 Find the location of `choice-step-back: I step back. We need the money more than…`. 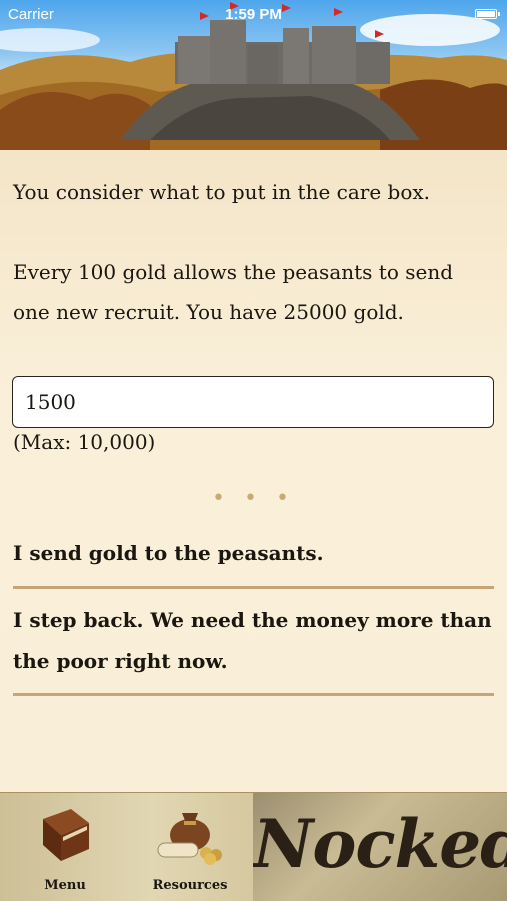

choice-step-back: I step back. We need the money more than… is located at coordinates (253, 641).